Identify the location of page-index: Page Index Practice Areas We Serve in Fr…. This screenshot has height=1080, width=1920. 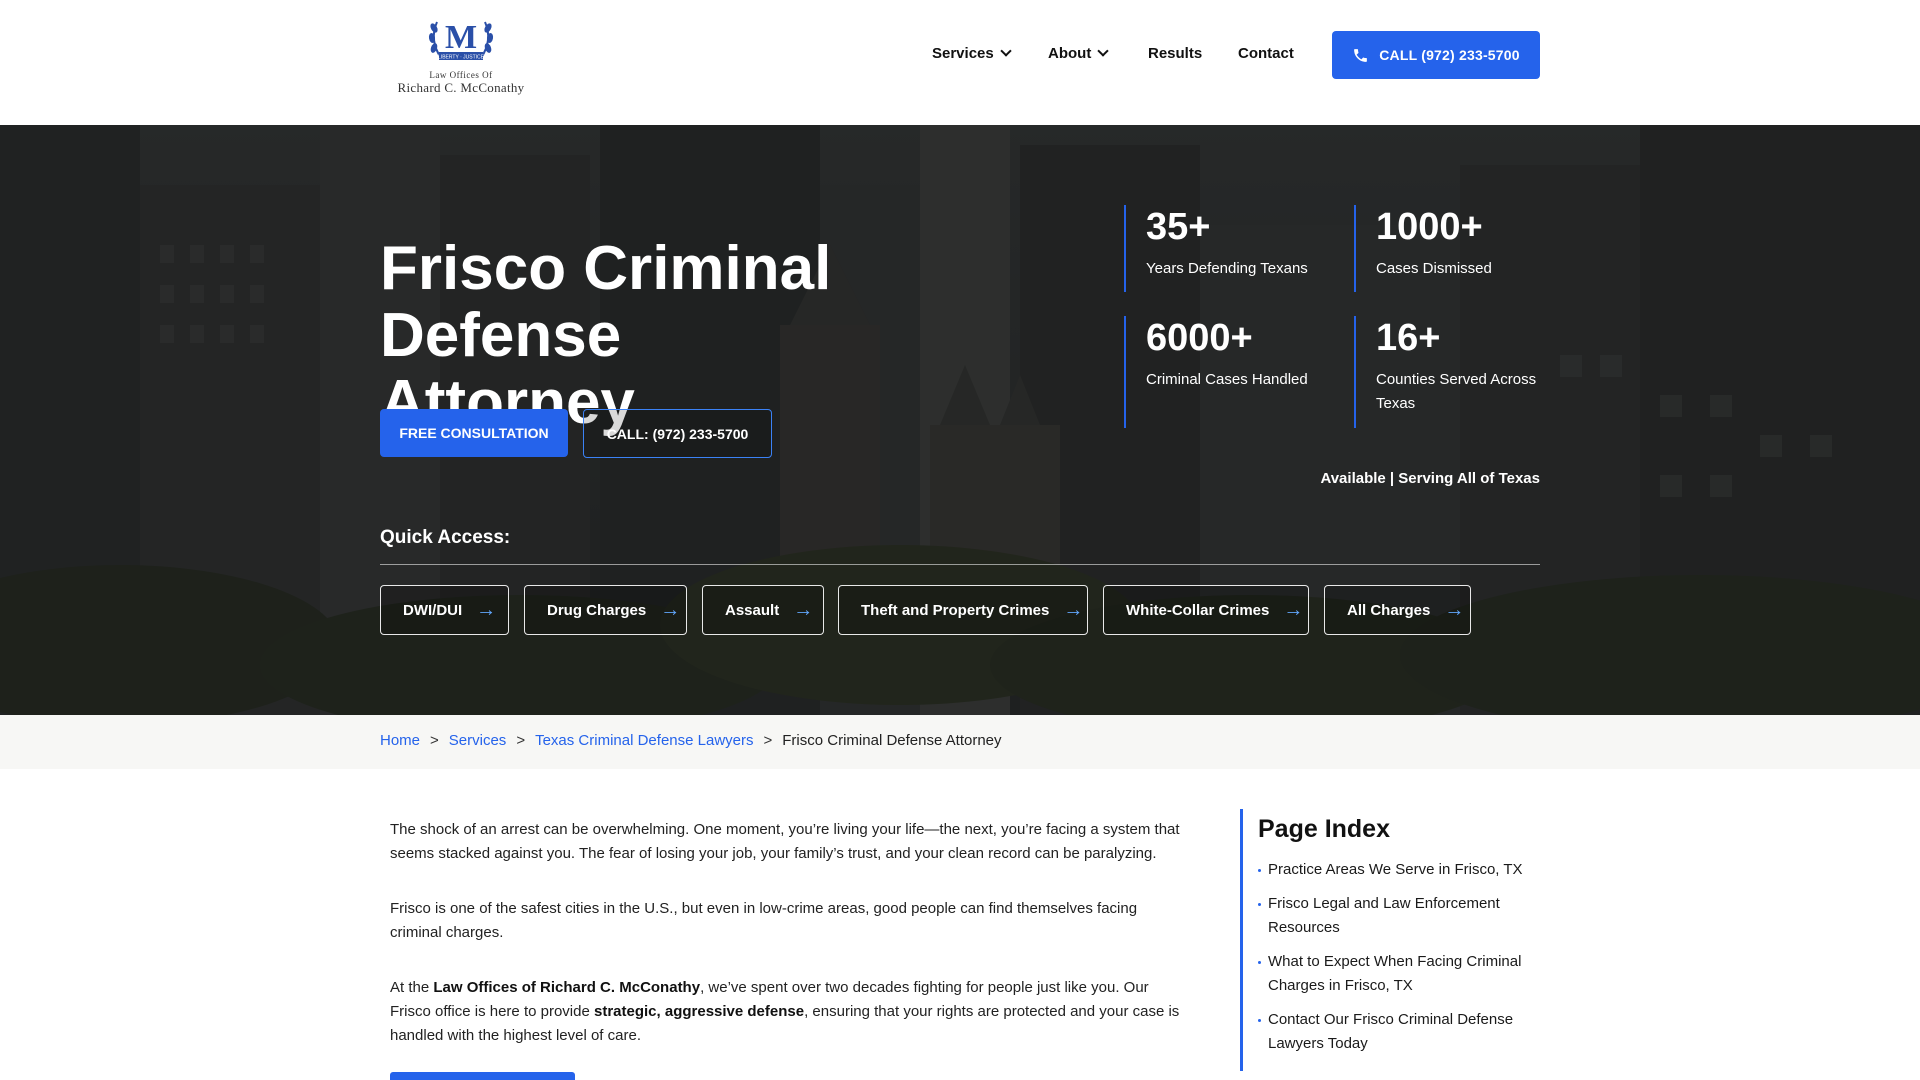
(1390, 940).